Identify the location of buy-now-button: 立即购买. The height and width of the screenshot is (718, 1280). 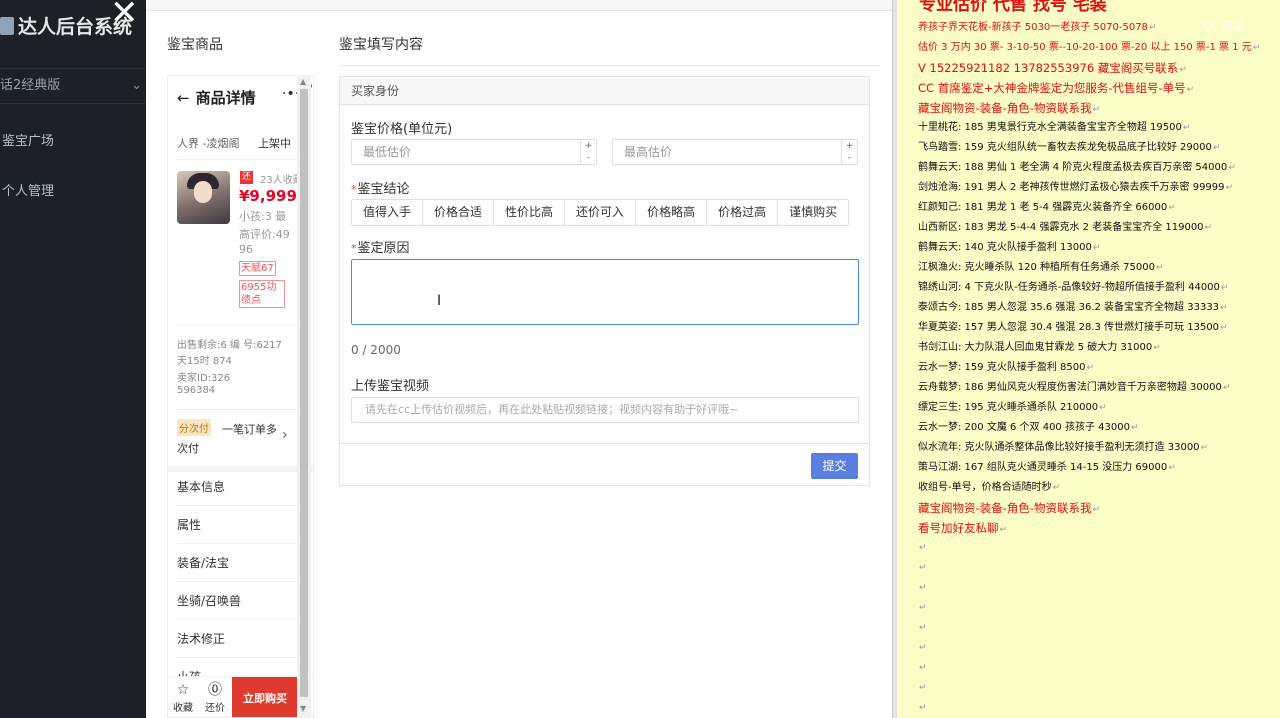
(265, 697).